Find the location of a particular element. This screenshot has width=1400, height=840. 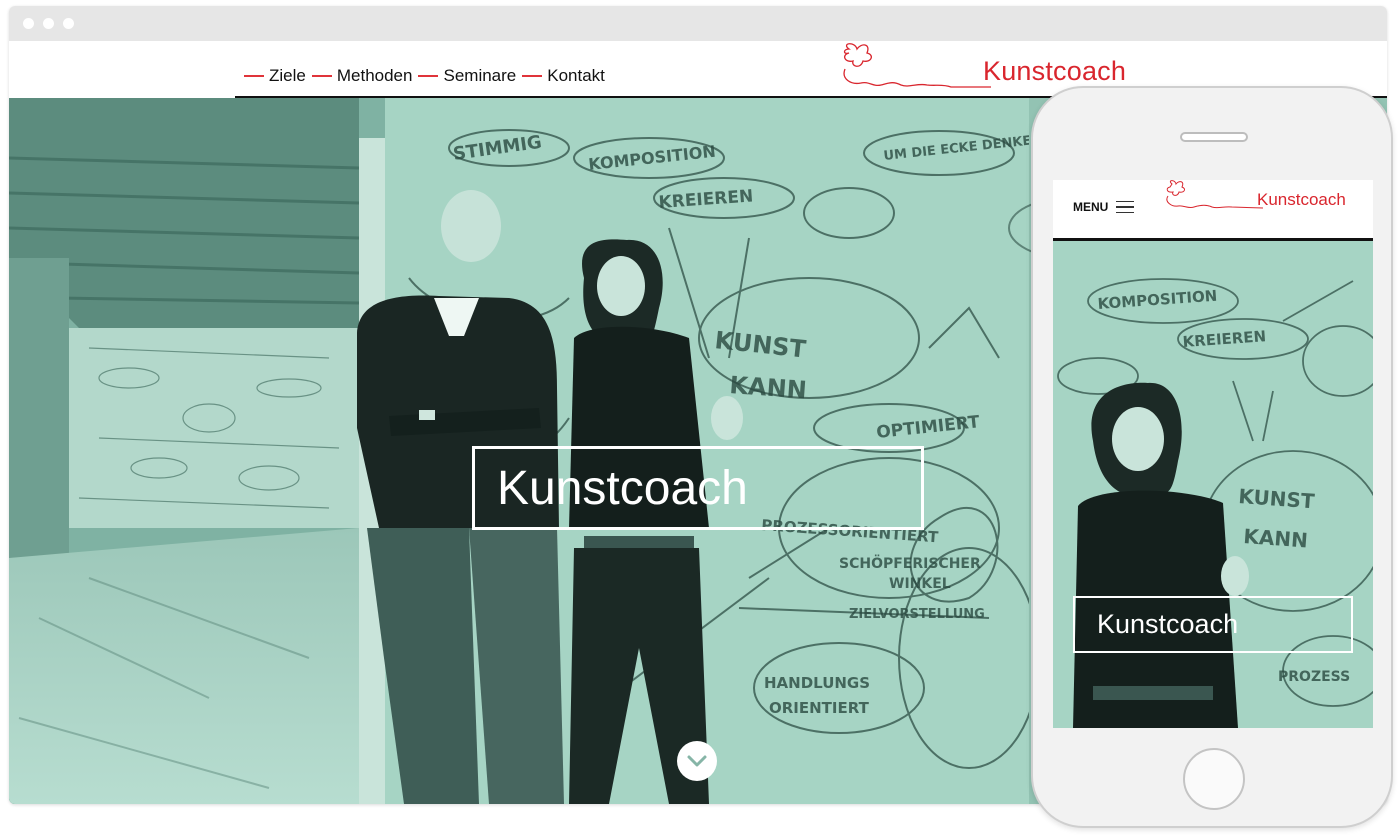

scroll-down-button is located at coordinates (697, 761).